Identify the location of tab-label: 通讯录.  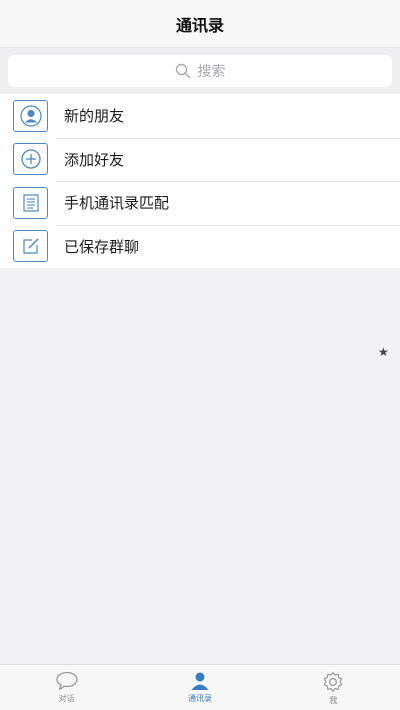
(199, 698).